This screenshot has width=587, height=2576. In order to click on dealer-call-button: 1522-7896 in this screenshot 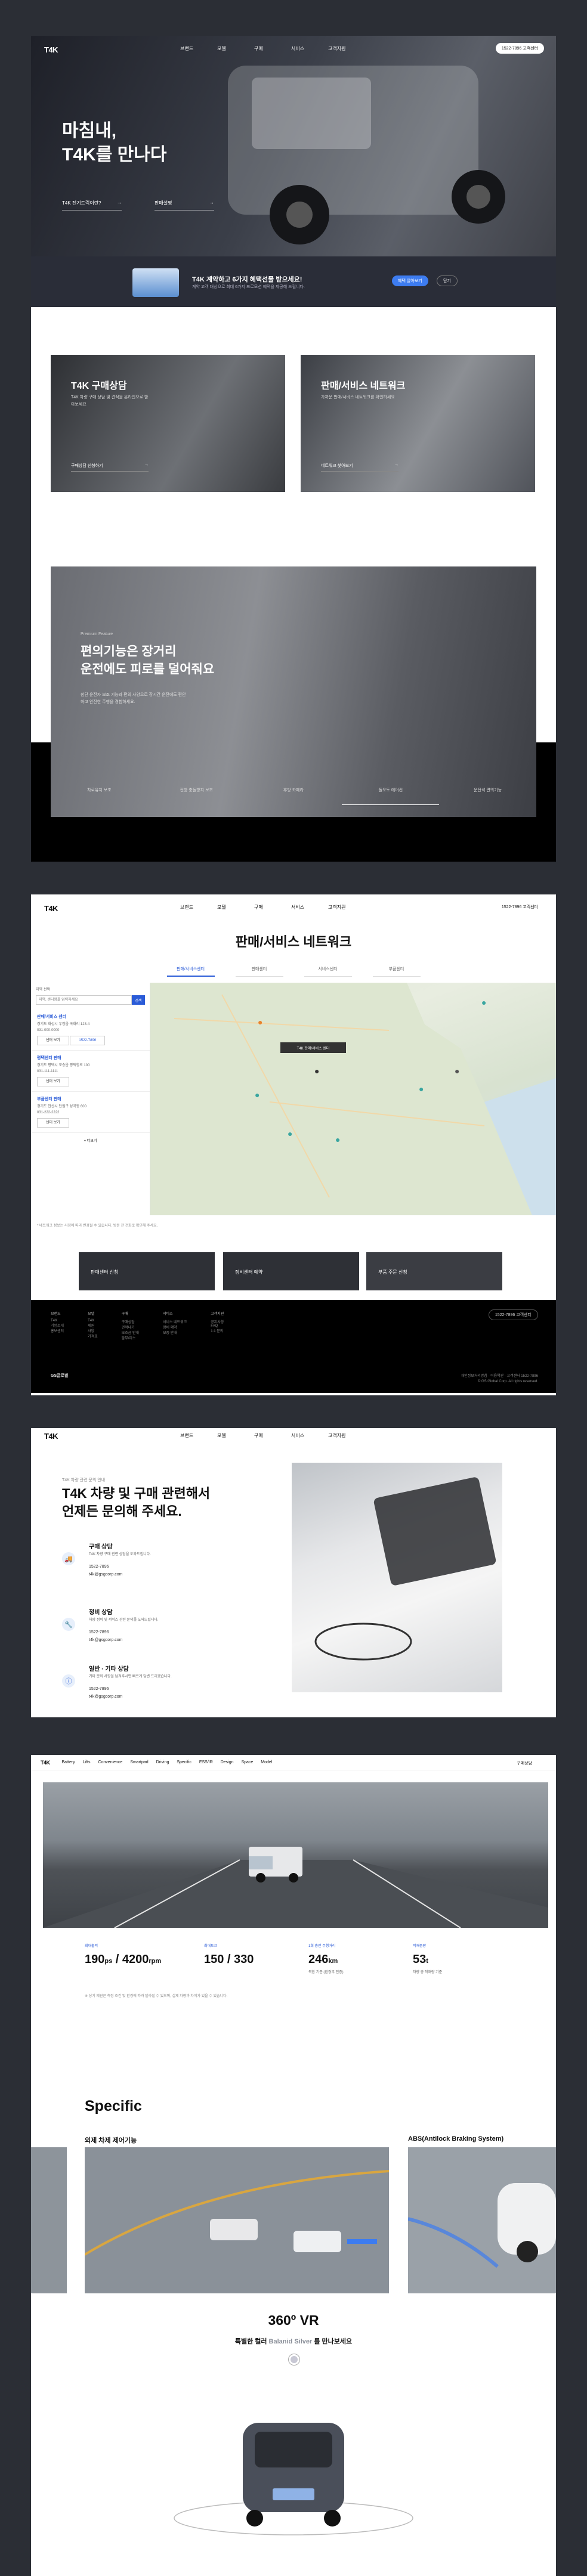, I will do `click(88, 1040)`.